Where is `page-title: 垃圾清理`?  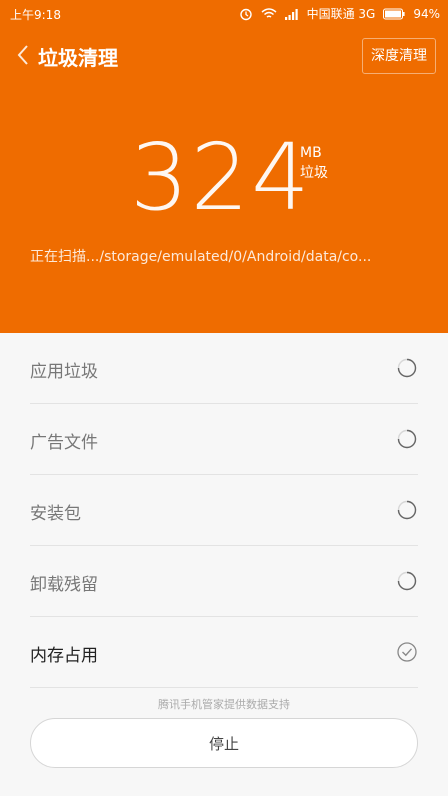
page-title: 垃圾清理 is located at coordinates (78, 58).